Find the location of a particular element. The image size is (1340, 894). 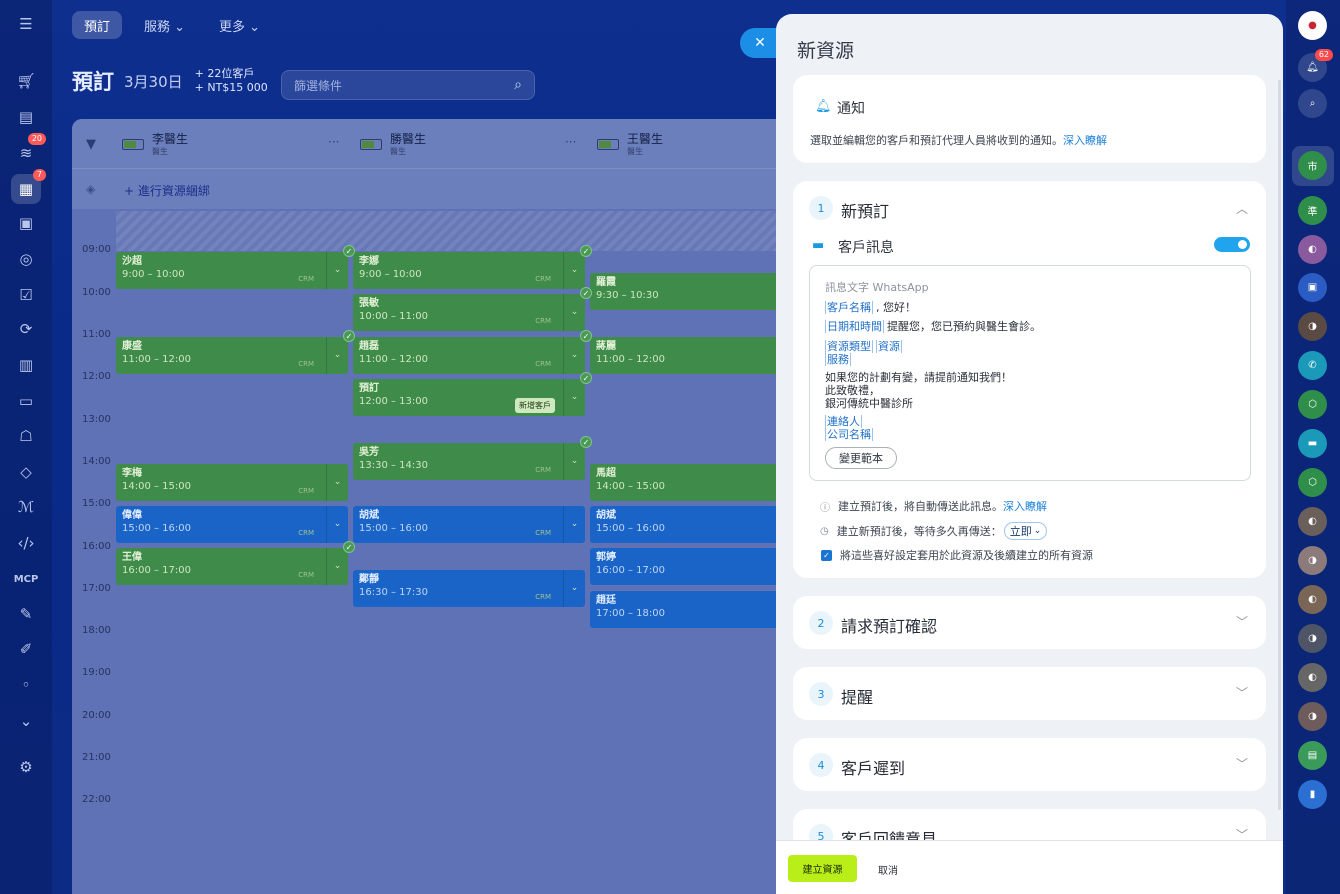

booking-event: 沙超 9:00 – 10:00 CRM ⌄ is located at coordinates (232, 270).